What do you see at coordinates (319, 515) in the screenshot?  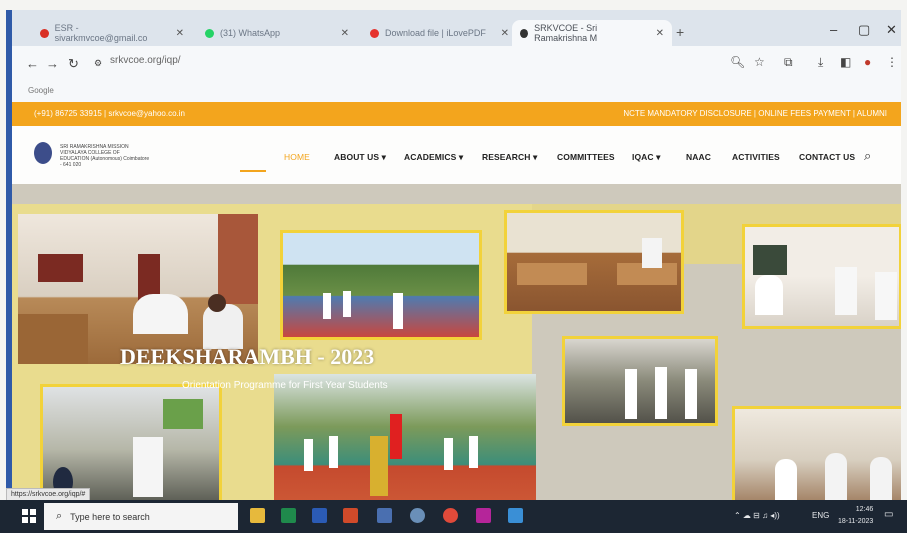 I see `word-icon` at bounding box center [319, 515].